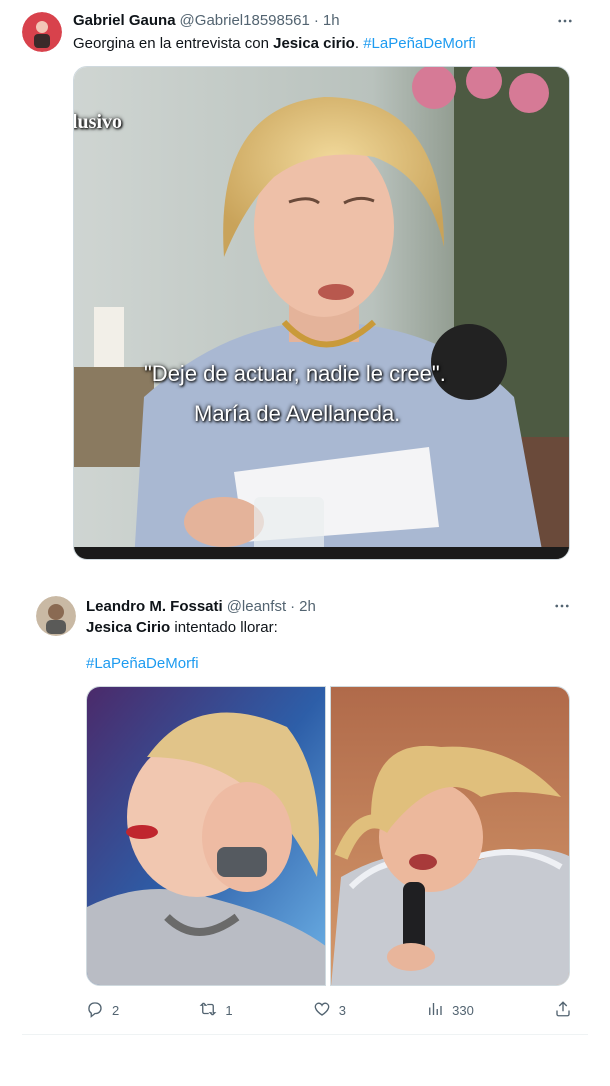  What do you see at coordinates (314, 43) in the screenshot?
I see `tweet-text-bold: Jesica cirio` at bounding box center [314, 43].